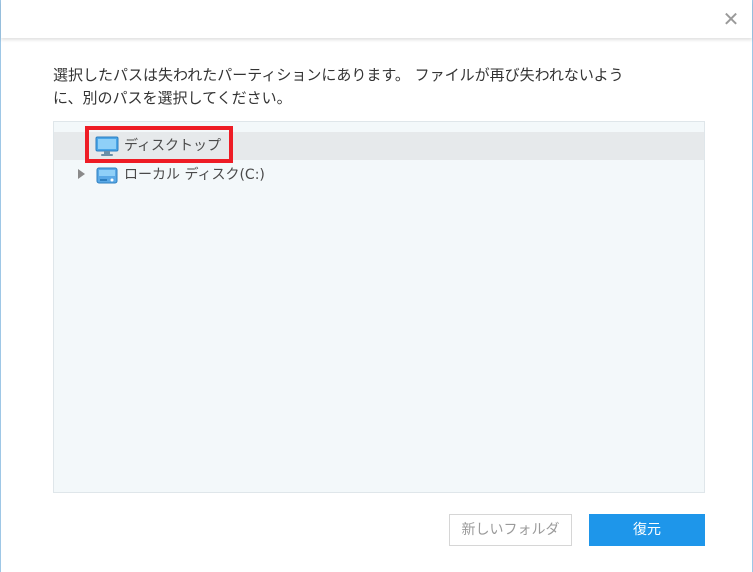 The width and height of the screenshot is (753, 572). I want to click on message-line-1: 選択したパスは失われたパーティションにあります。 ファイルが再び失われないよう, so click(338, 75).